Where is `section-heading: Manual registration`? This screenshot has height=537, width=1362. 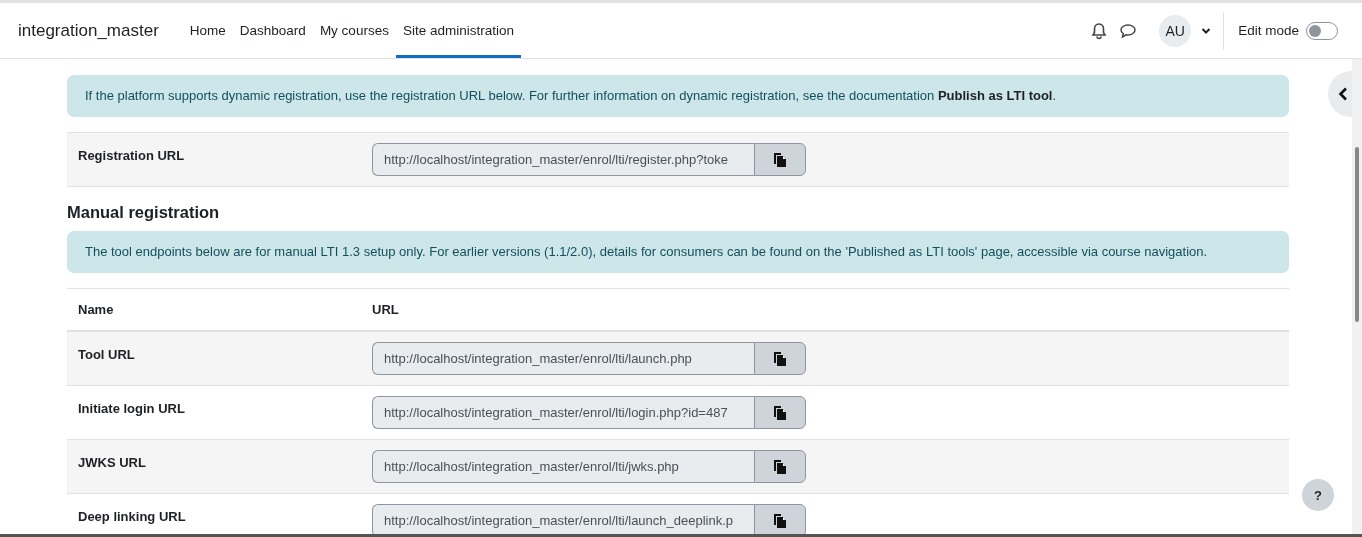 section-heading: Manual registration is located at coordinates (144, 212).